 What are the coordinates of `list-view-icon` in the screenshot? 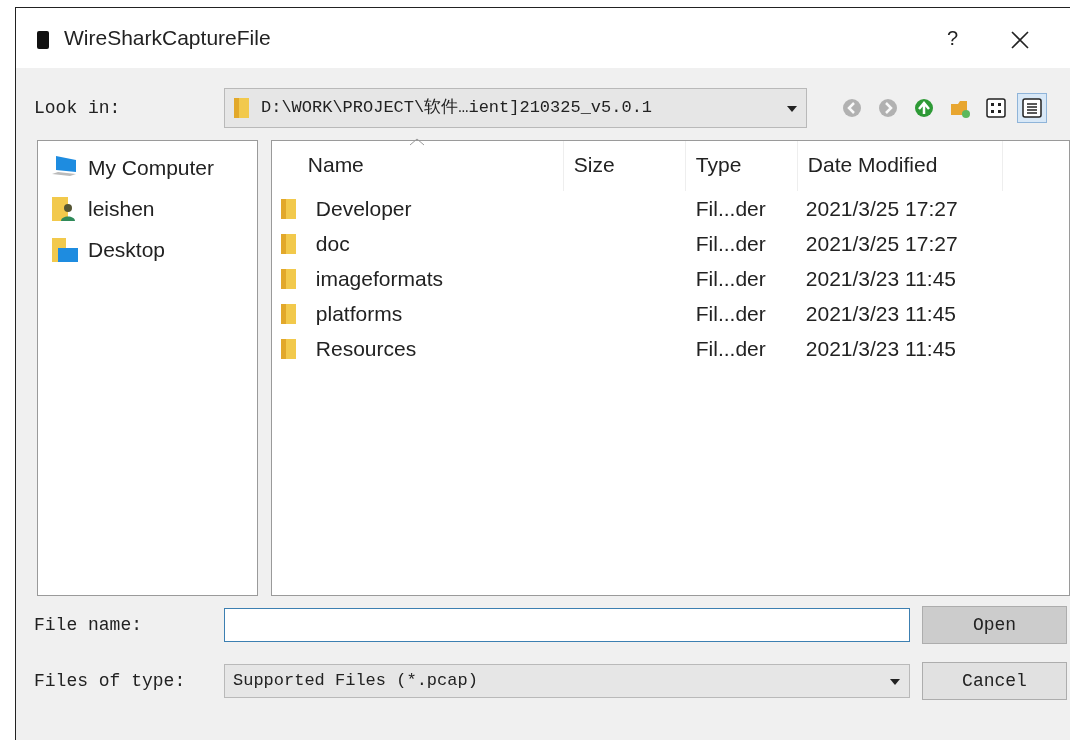 It's located at (1032, 108).